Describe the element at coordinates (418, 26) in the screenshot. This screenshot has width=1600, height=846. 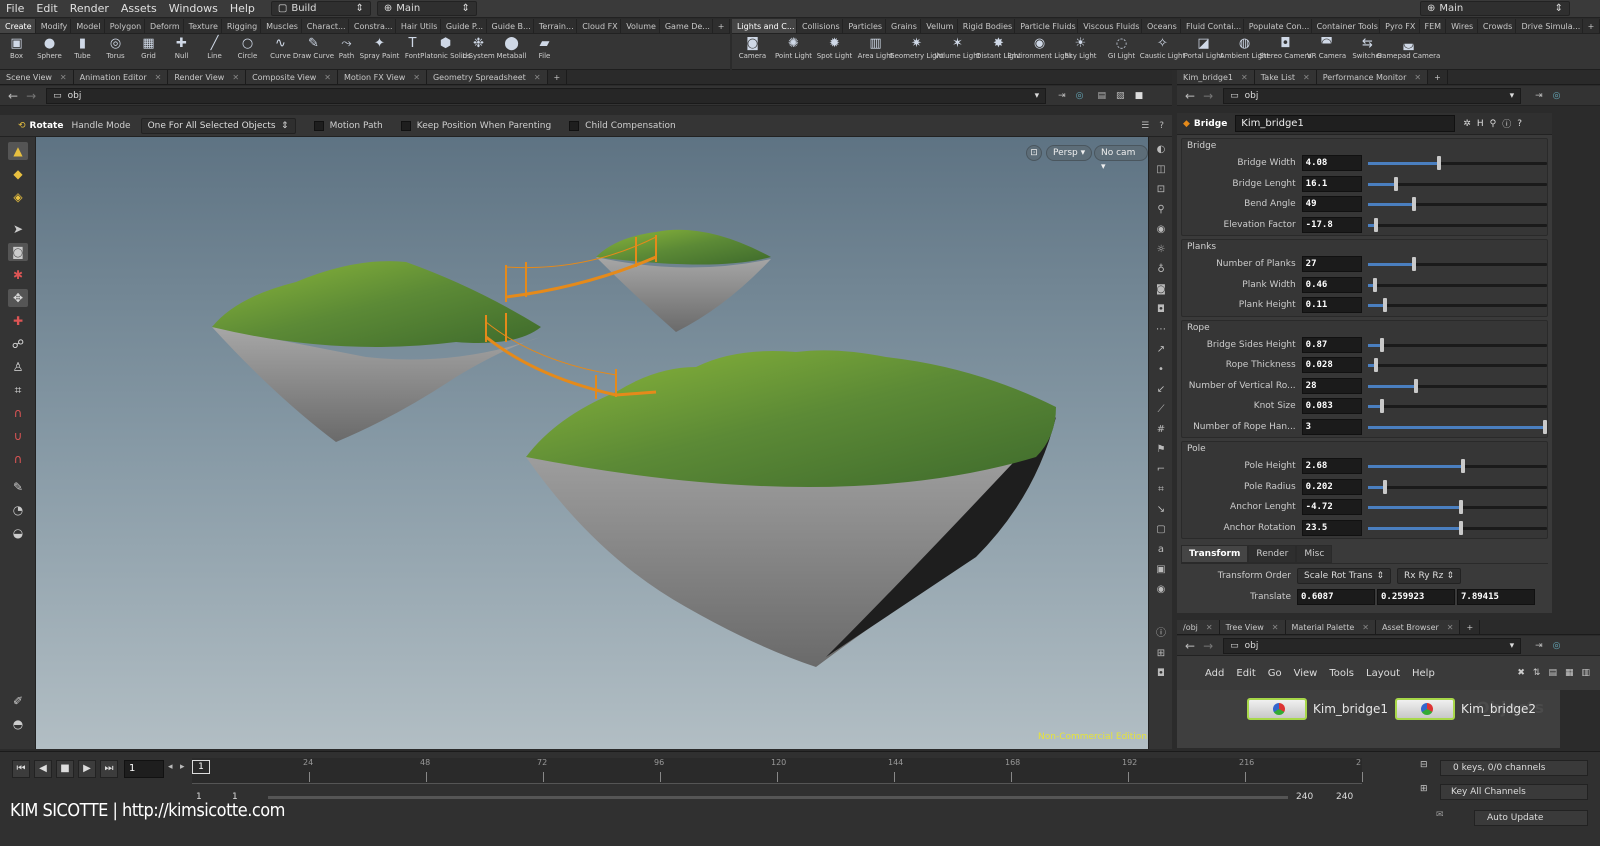
I see `shelf-tab-hair-utils: Hair Utils` at that location.